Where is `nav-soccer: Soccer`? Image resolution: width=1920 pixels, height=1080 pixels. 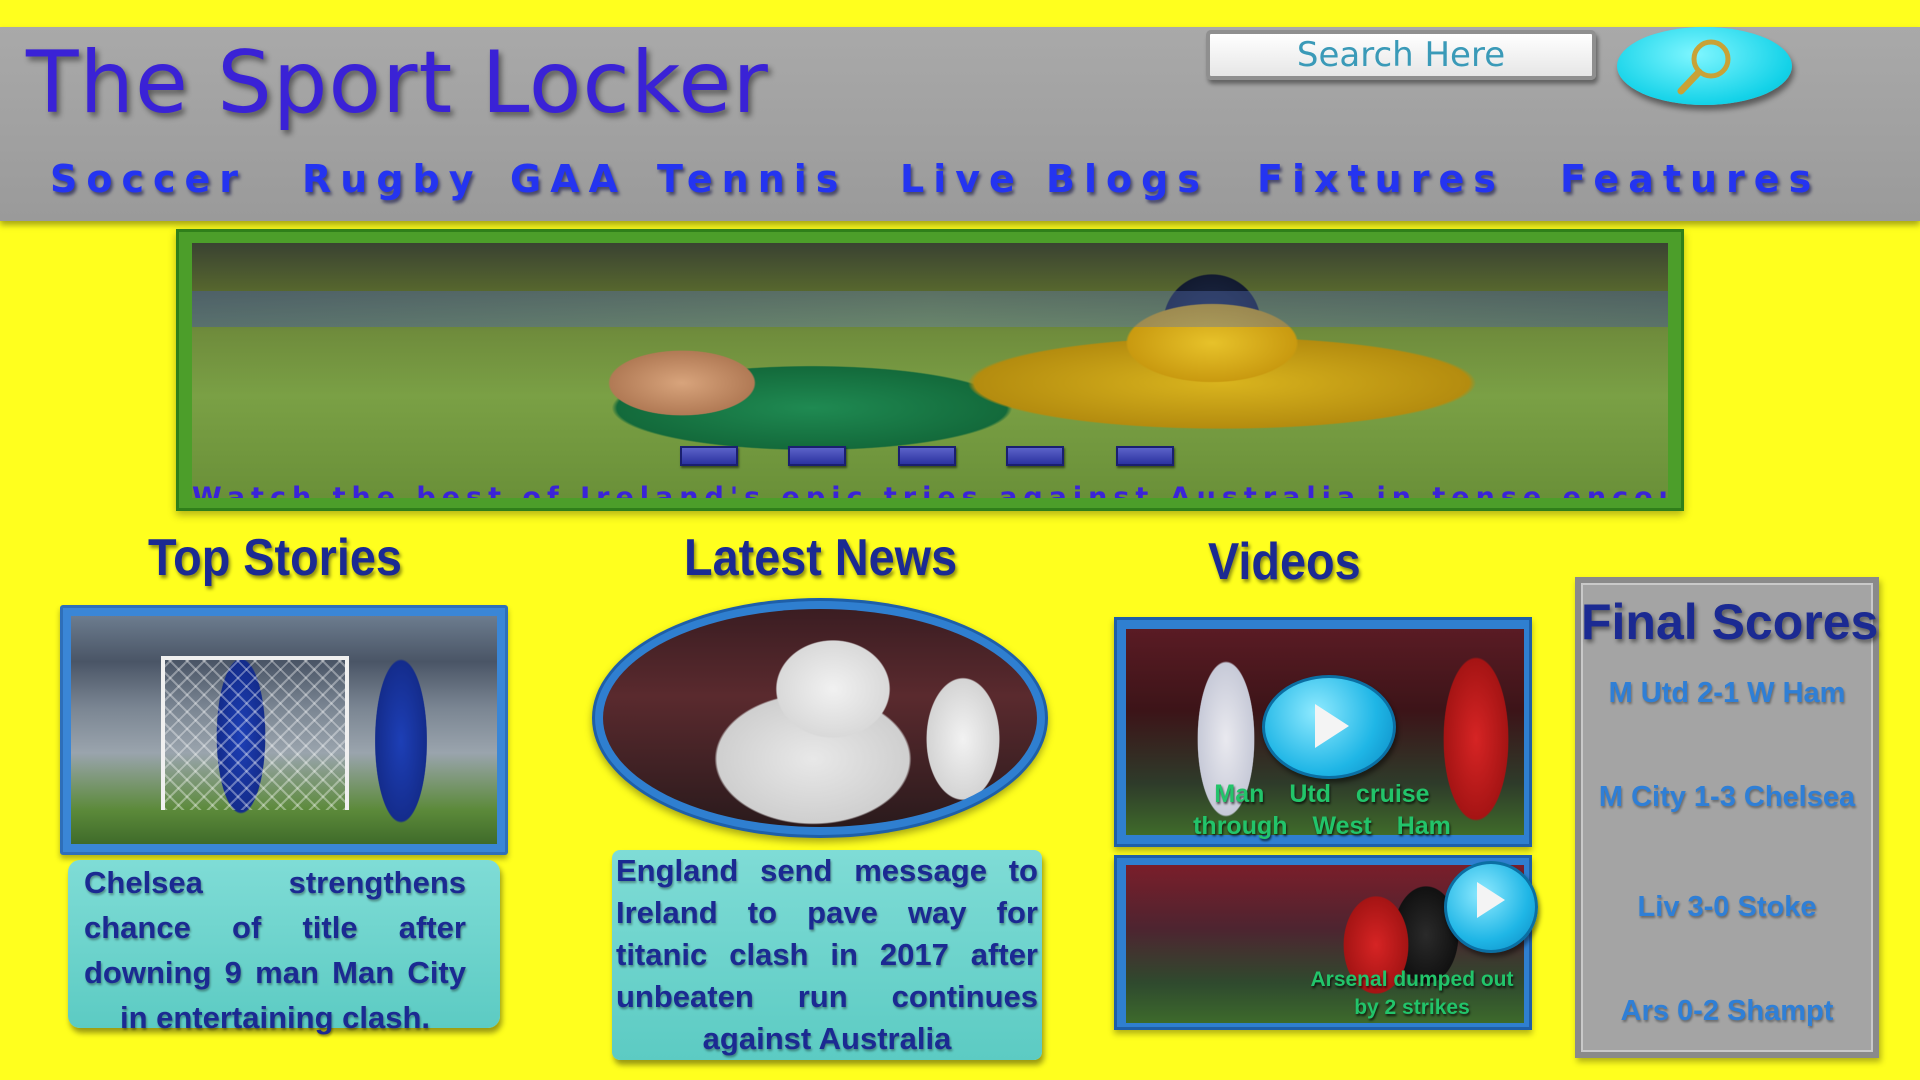 nav-soccer: Soccer is located at coordinates (148, 182).